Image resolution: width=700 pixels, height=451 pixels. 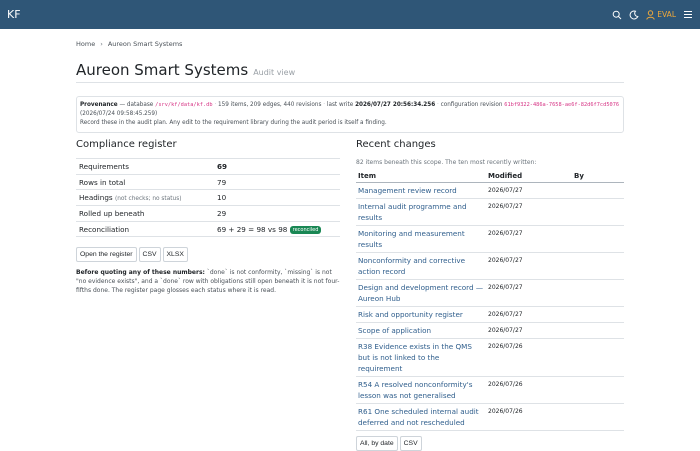 I want to click on row-key: Requirements, so click(x=145, y=166).